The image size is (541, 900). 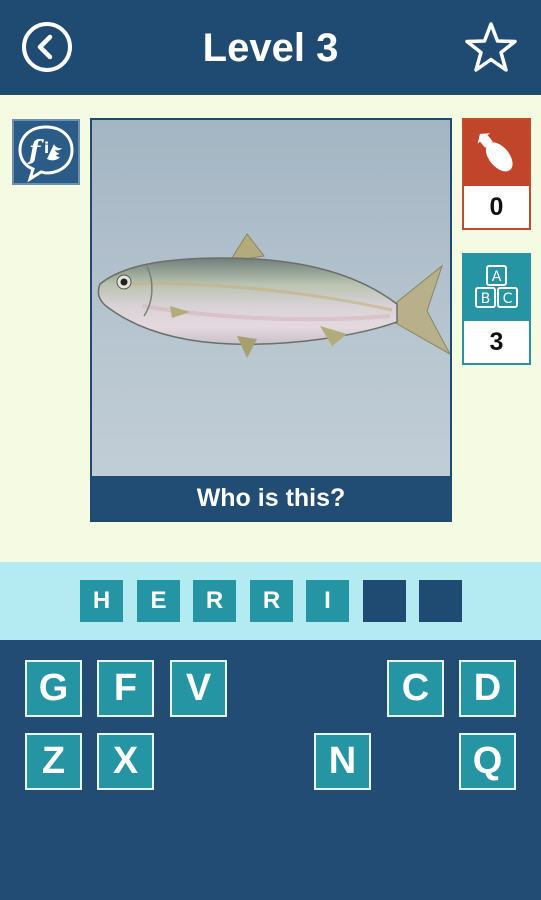 I want to click on bomb-count: 0, so click(x=496, y=207).